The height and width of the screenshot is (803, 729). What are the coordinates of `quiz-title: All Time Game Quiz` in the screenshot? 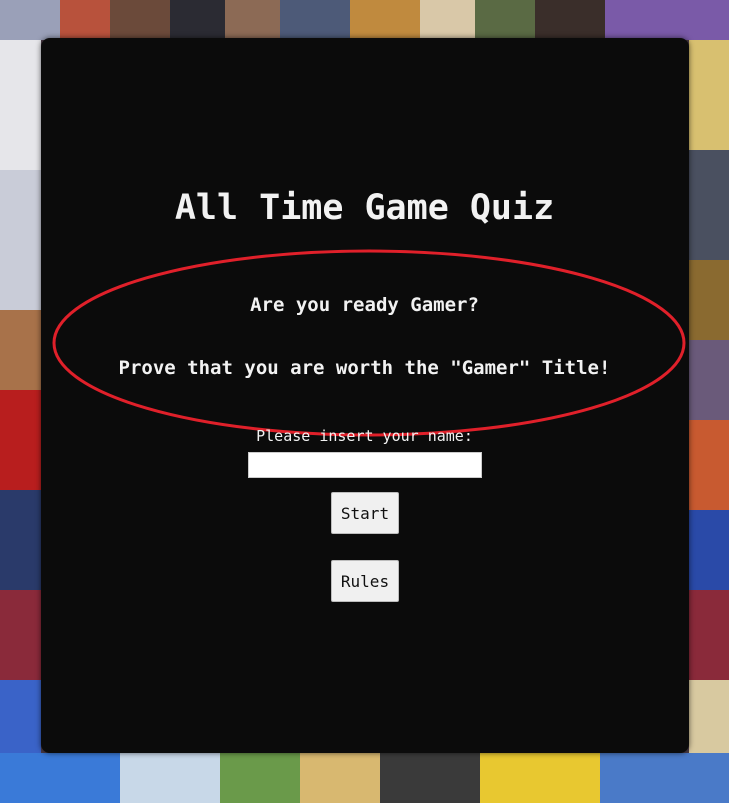 It's located at (364, 208).